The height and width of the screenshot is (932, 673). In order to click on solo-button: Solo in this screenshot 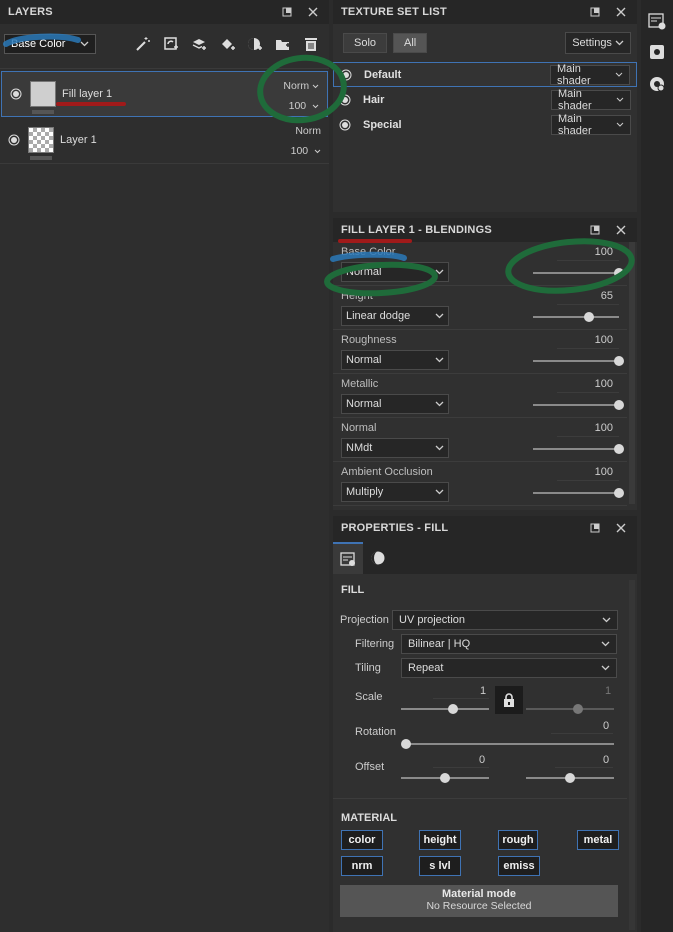, I will do `click(365, 43)`.